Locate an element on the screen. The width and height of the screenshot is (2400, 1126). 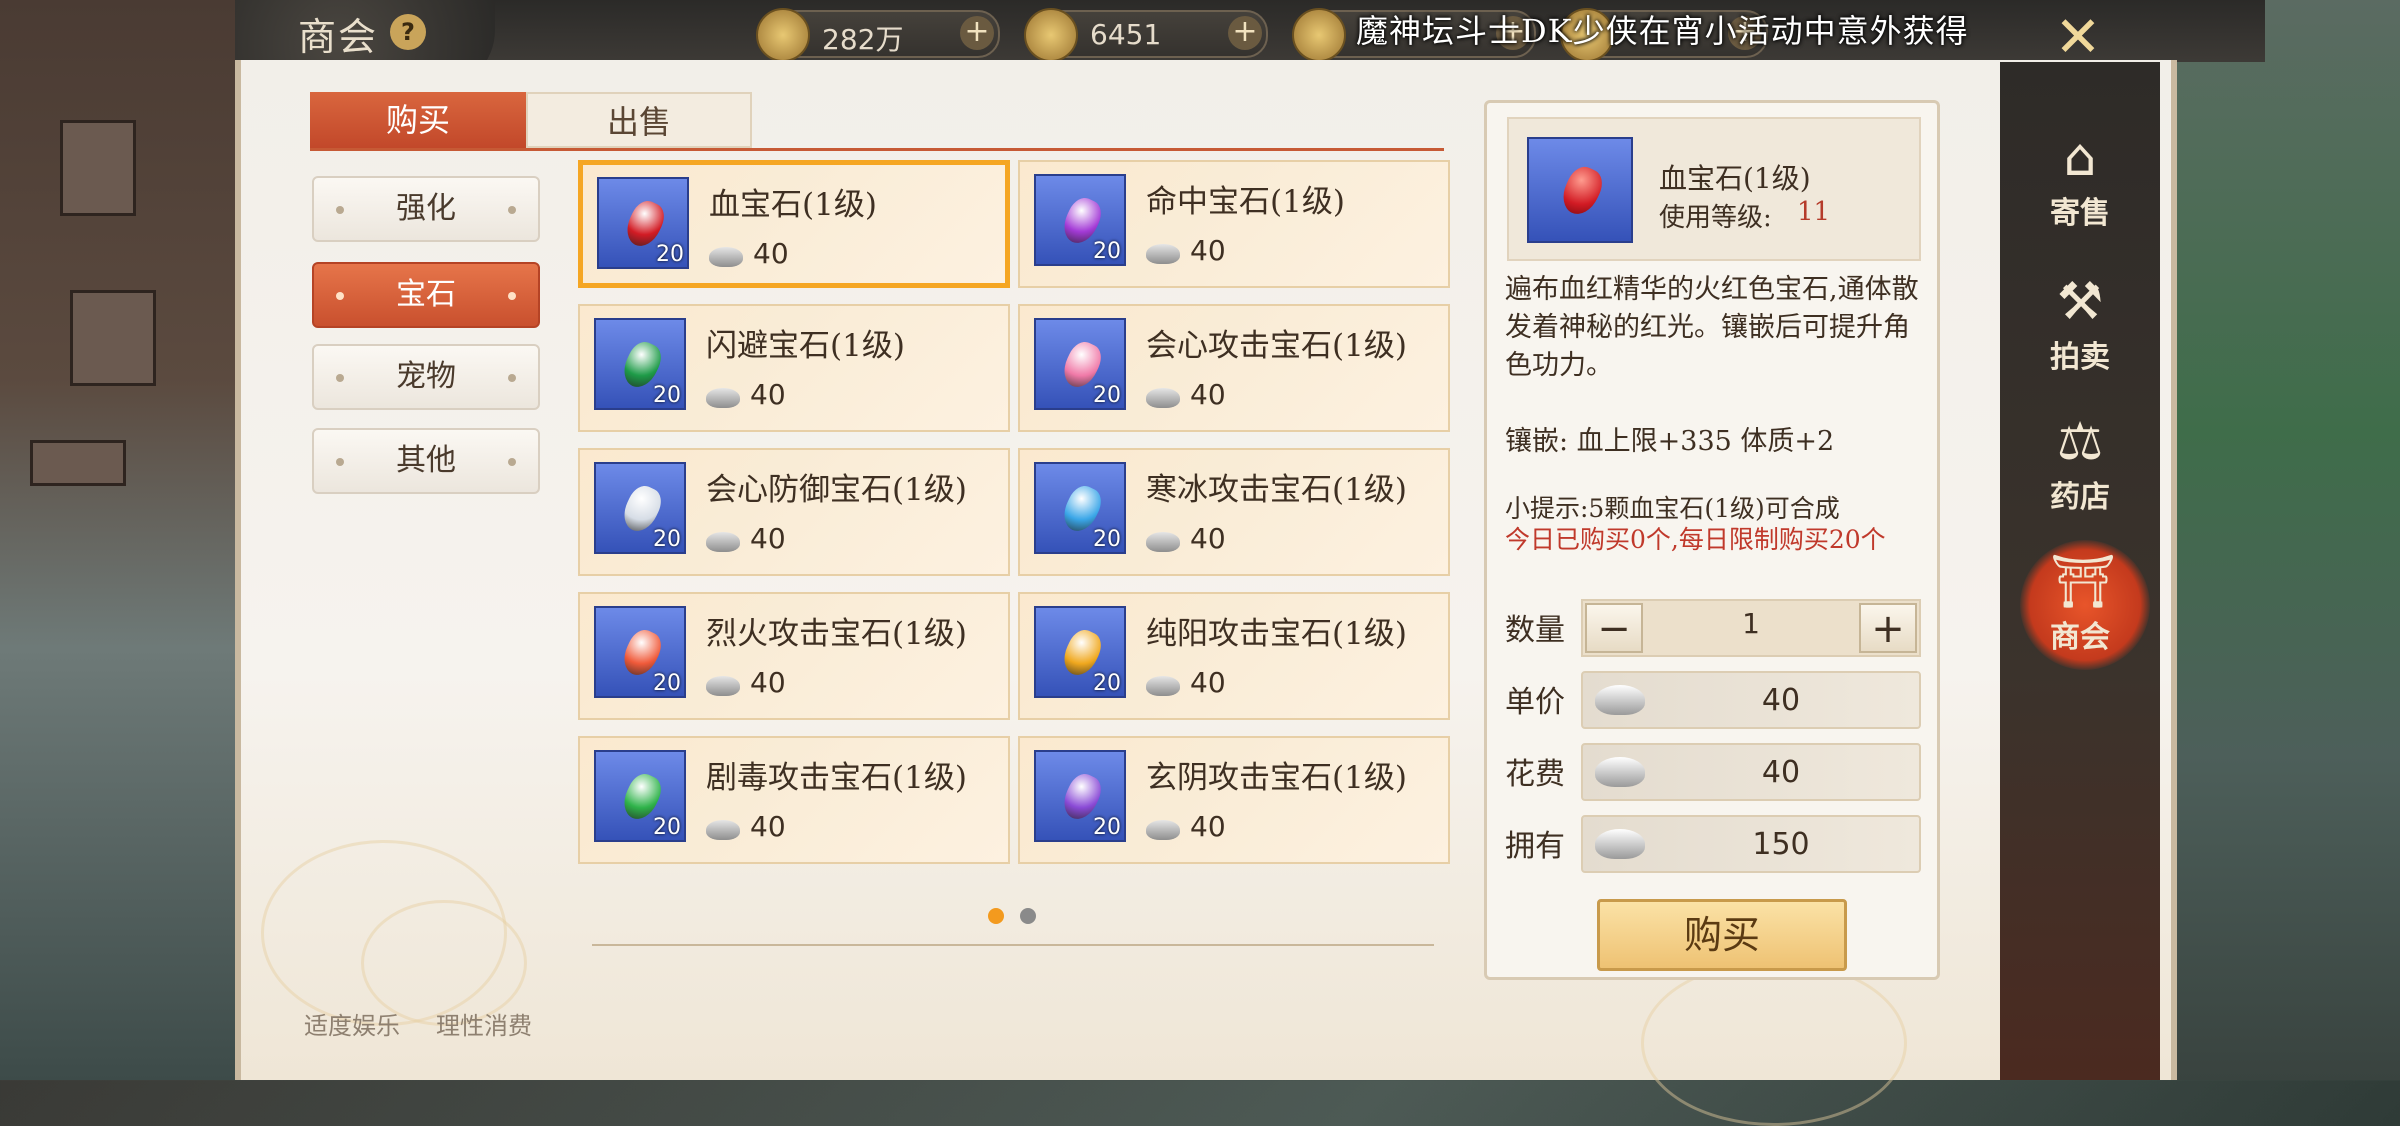
item-name: 剧毒攻击宝石(1级) is located at coordinates (836, 778).